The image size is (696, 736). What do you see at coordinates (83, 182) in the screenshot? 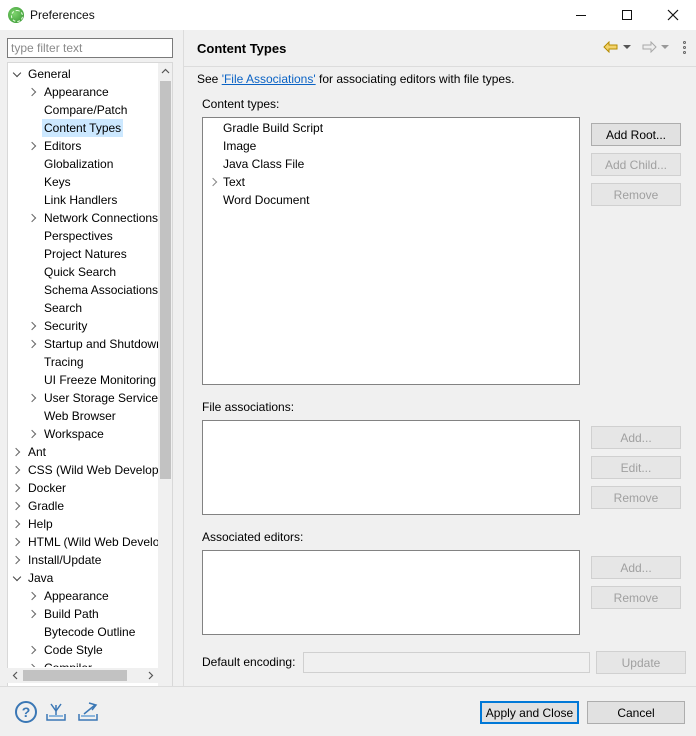
I see `tree-item: Keys` at bounding box center [83, 182].